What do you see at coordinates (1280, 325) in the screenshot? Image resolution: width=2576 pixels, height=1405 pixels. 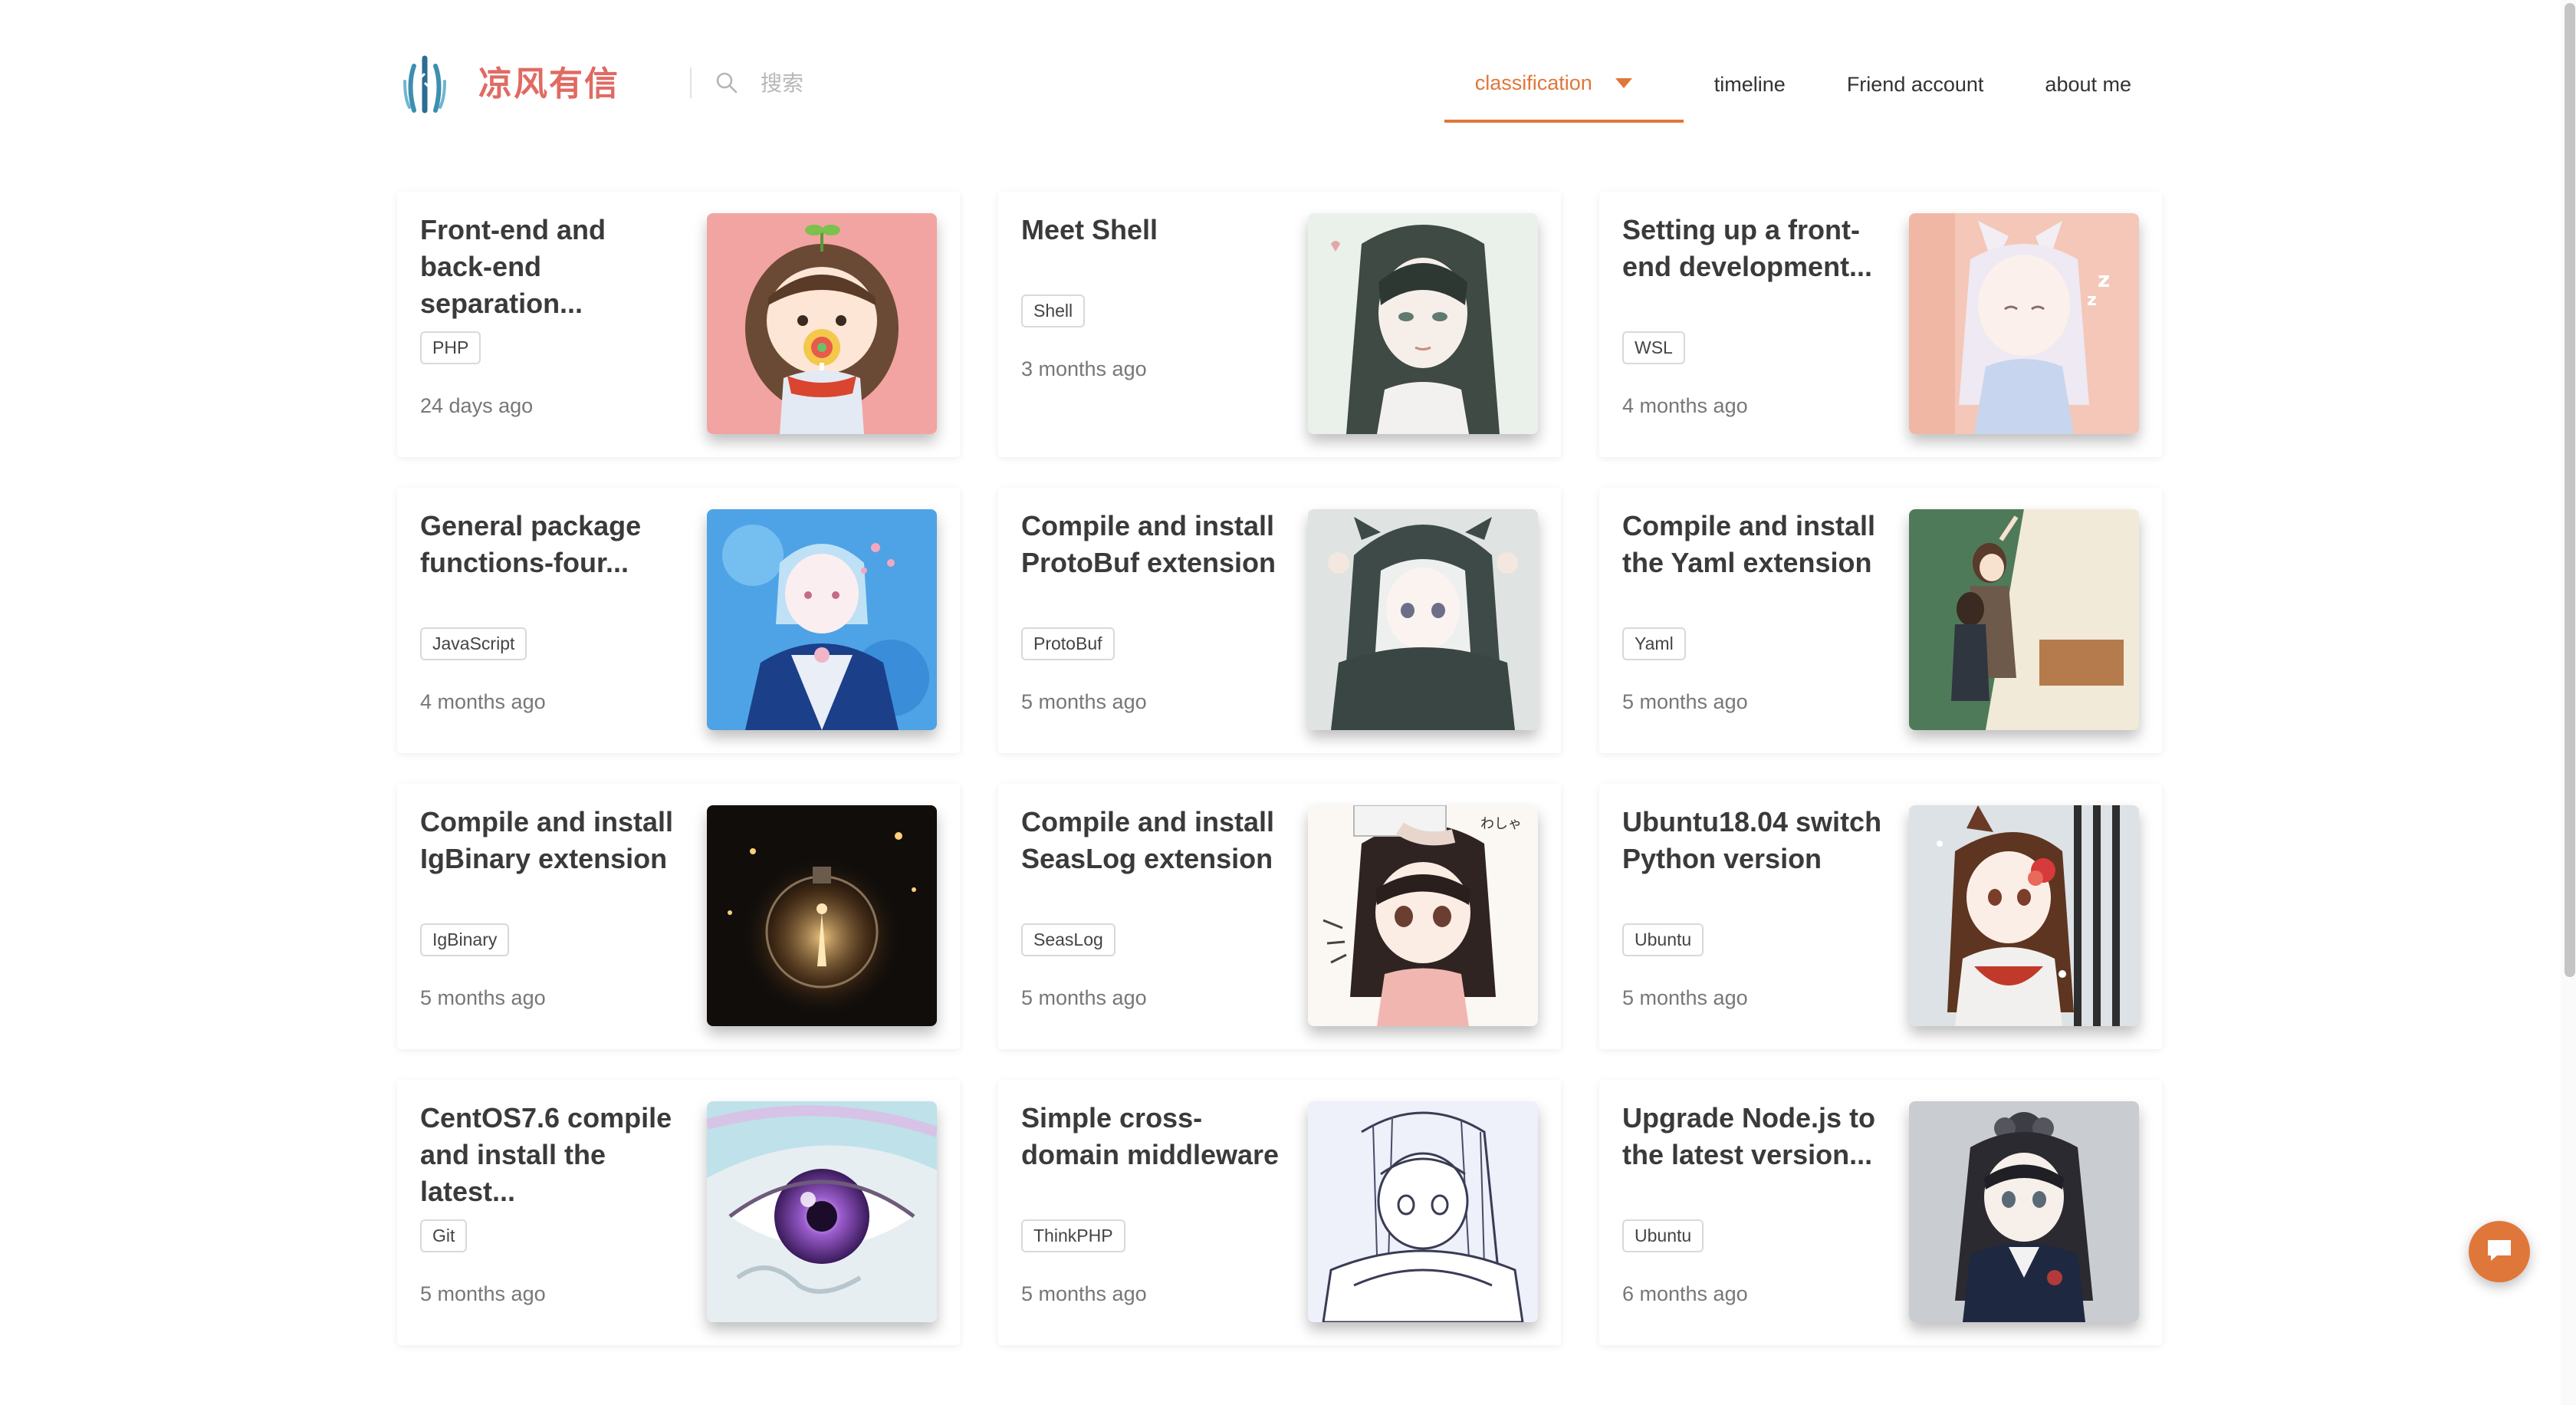 I see `post-card: Meet Shell Shell 3 months ago` at bounding box center [1280, 325].